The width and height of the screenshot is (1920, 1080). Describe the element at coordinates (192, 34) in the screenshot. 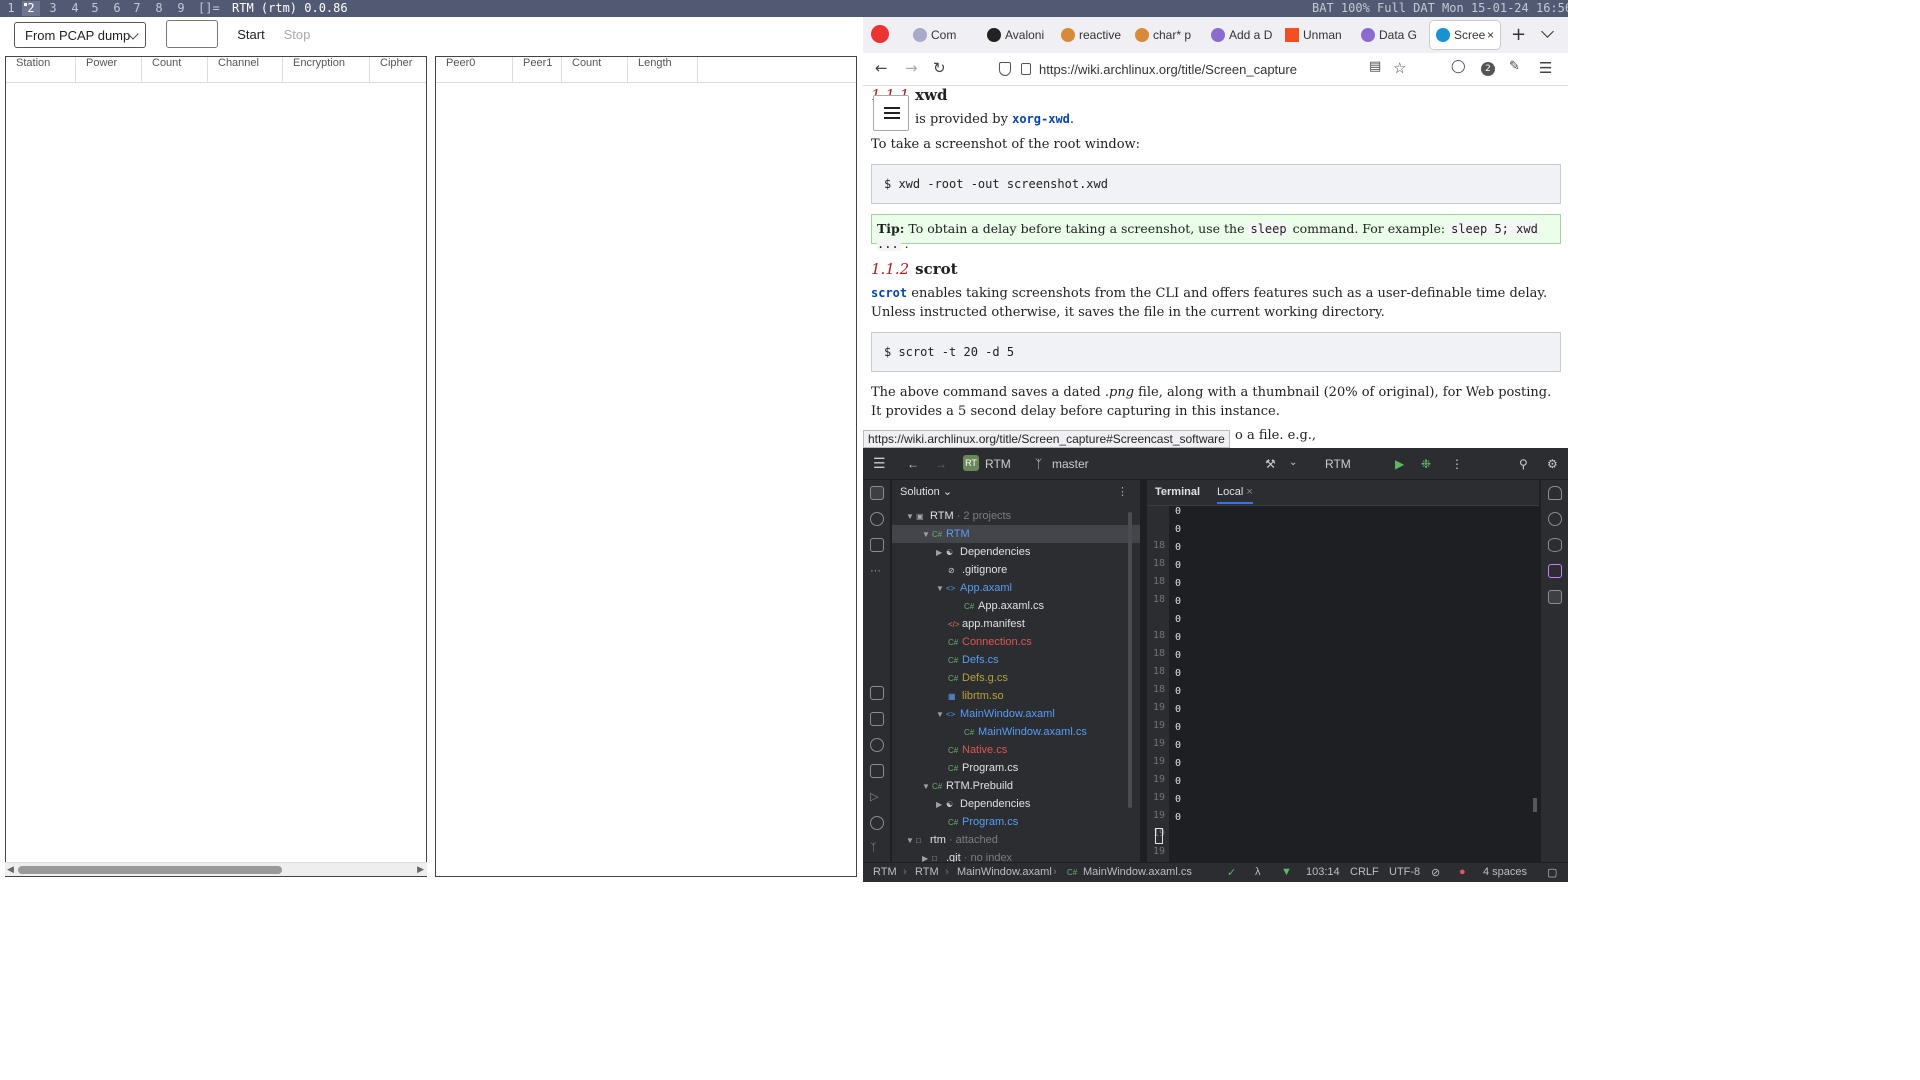

I see `interface-input` at that location.